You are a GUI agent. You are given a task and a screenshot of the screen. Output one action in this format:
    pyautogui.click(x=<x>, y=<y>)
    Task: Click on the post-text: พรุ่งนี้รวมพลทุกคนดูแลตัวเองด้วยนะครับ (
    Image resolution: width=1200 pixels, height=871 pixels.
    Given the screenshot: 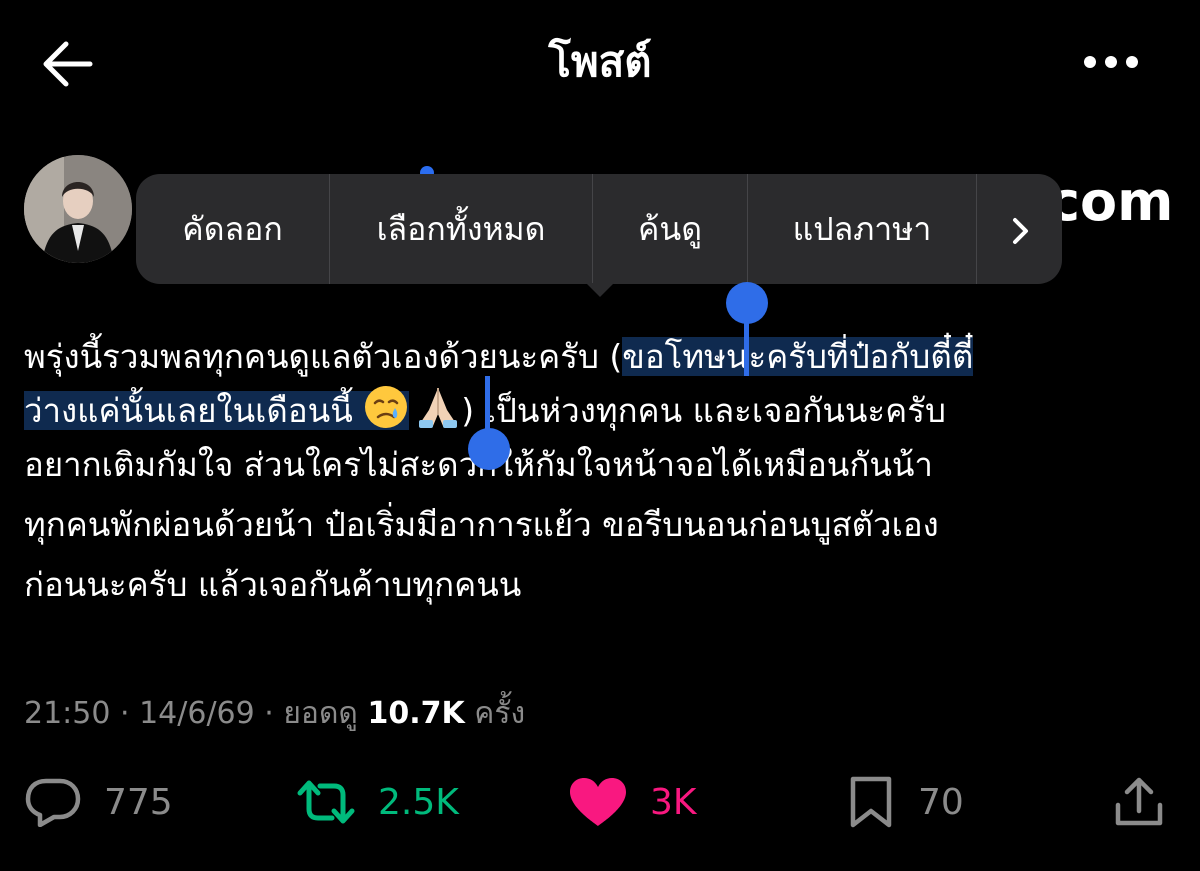 What is the action you would take?
    pyautogui.click(x=323, y=356)
    